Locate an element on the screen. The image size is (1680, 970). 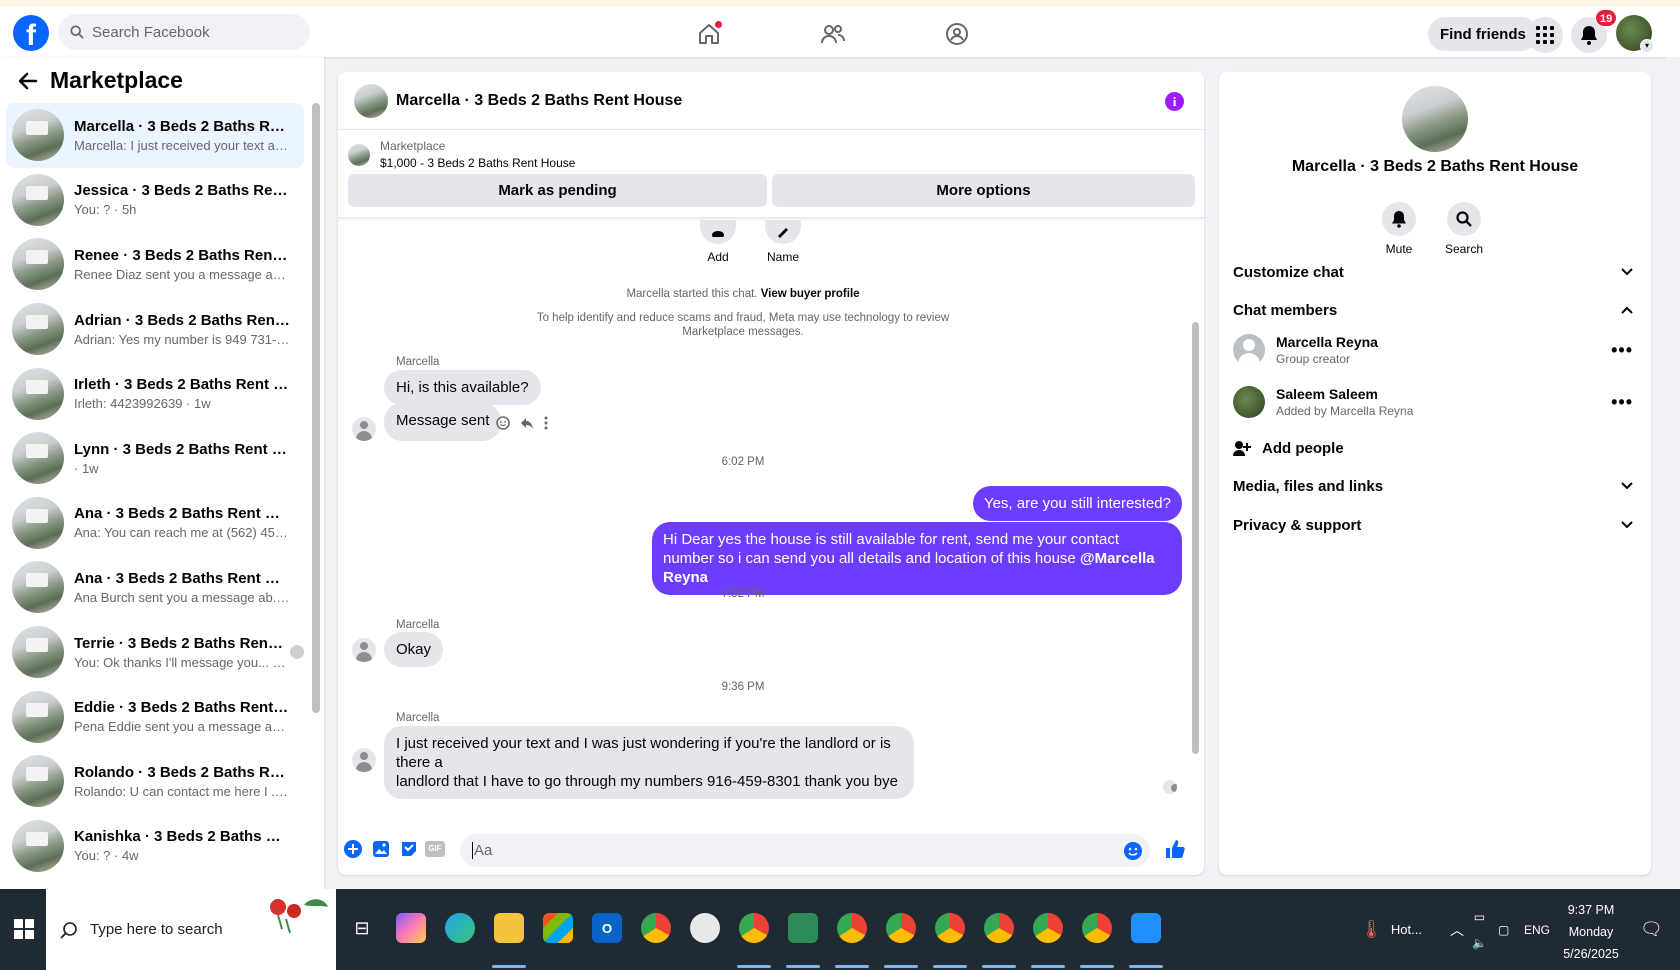
add-people-label: Add people is located at coordinates (1303, 448).